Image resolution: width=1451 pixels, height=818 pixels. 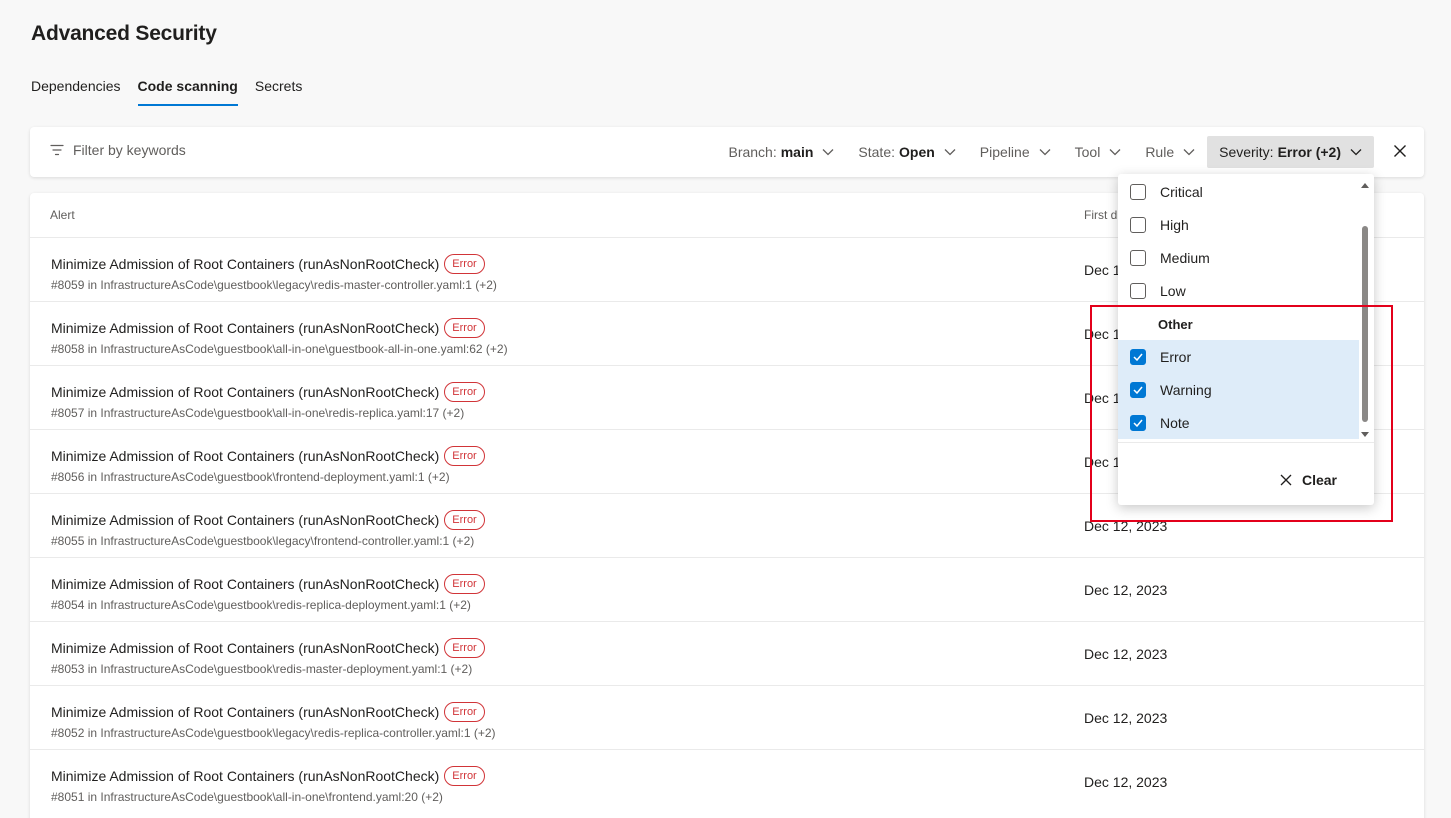 I want to click on option-label: High, so click(x=1174, y=224).